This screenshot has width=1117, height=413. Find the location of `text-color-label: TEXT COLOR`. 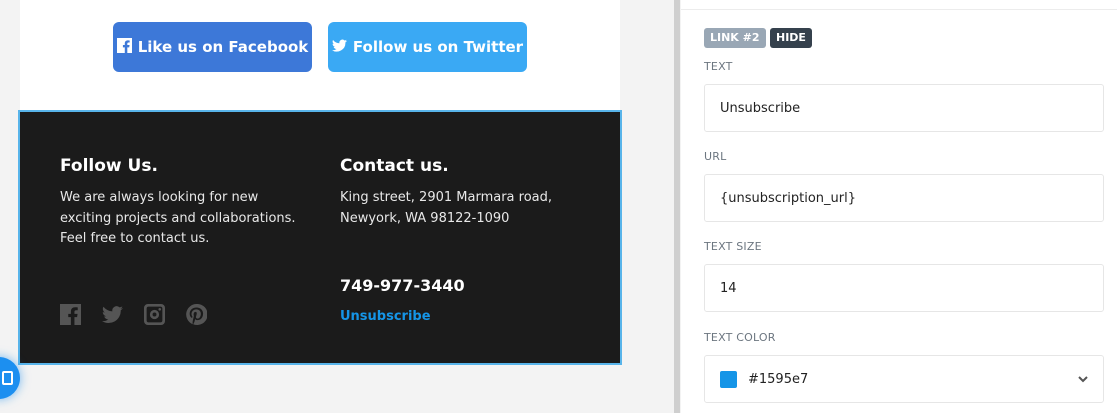

text-color-label: TEXT COLOR is located at coordinates (740, 337).